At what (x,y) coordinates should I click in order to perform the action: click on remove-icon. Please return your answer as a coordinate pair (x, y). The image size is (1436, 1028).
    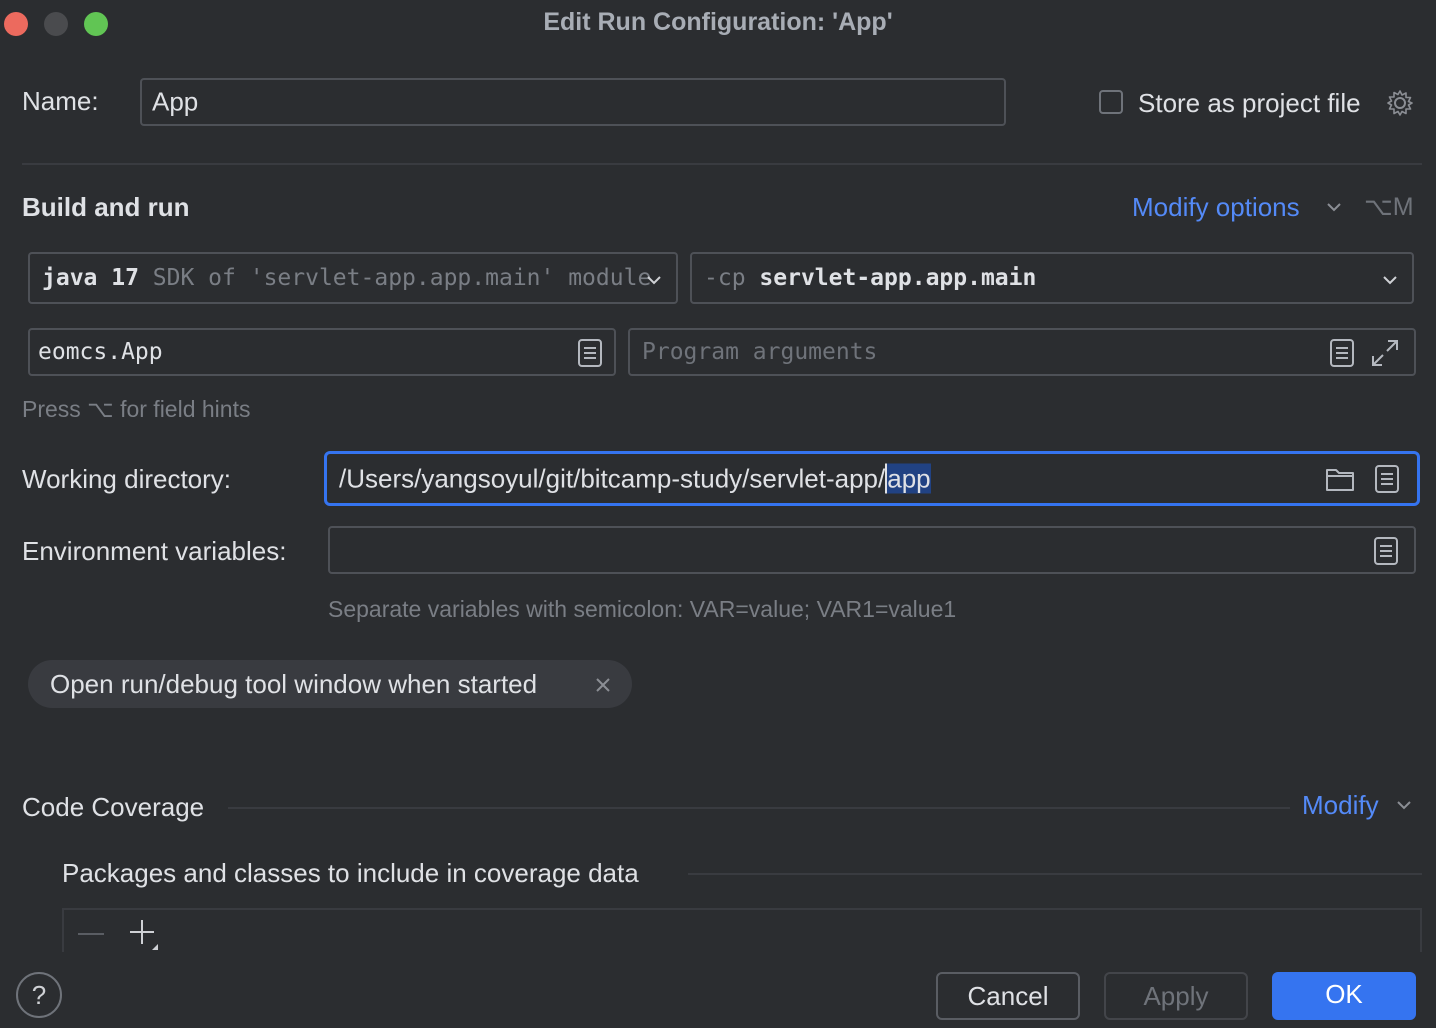
    Looking at the image, I should click on (91, 936).